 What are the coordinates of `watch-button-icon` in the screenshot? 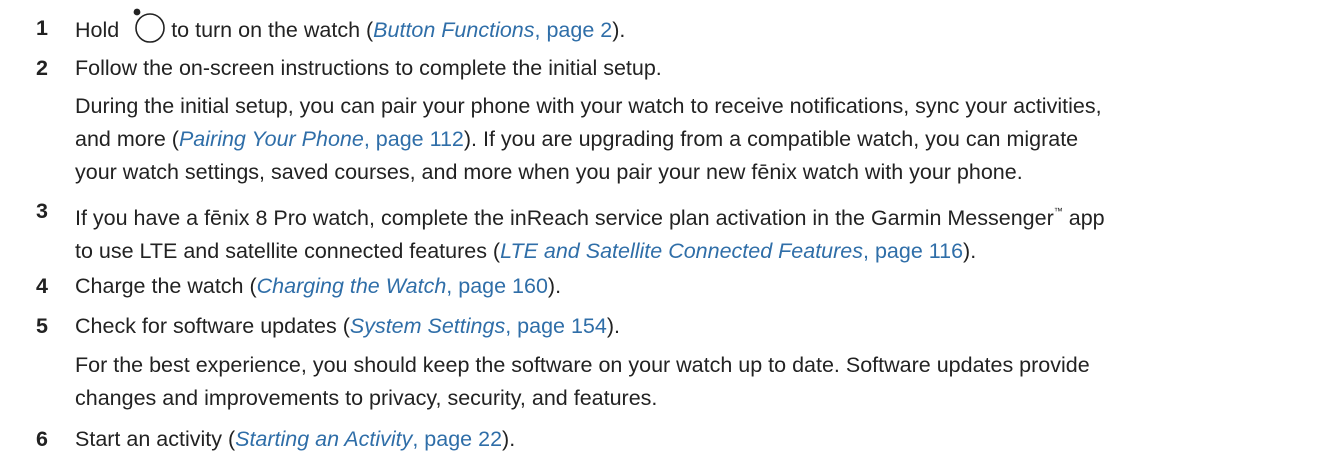 It's located at (148, 27).